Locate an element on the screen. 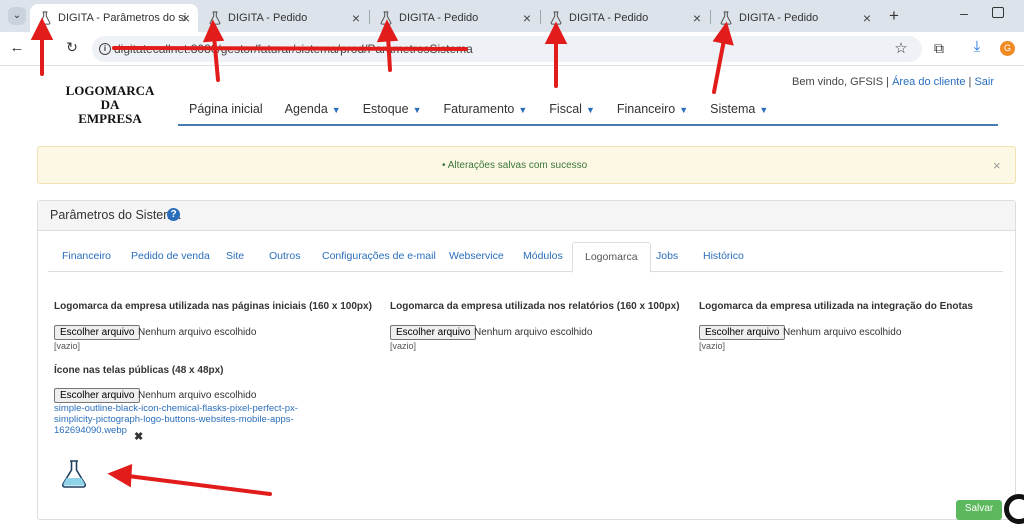 The image size is (1024, 524). url-strikethrough-annotation is located at coordinates (290, 48).